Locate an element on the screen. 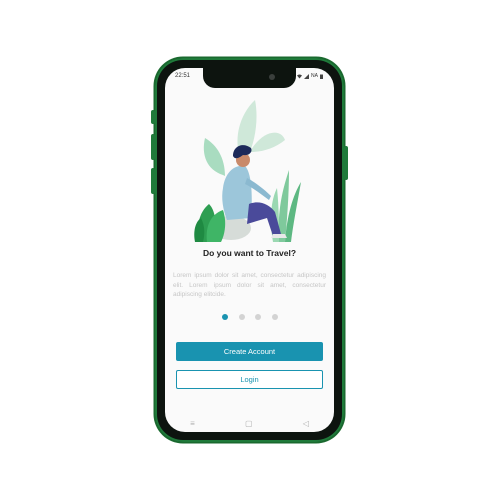 This screenshot has width=500, height=500. recent-apps-icon: ≡ is located at coordinates (192, 423).